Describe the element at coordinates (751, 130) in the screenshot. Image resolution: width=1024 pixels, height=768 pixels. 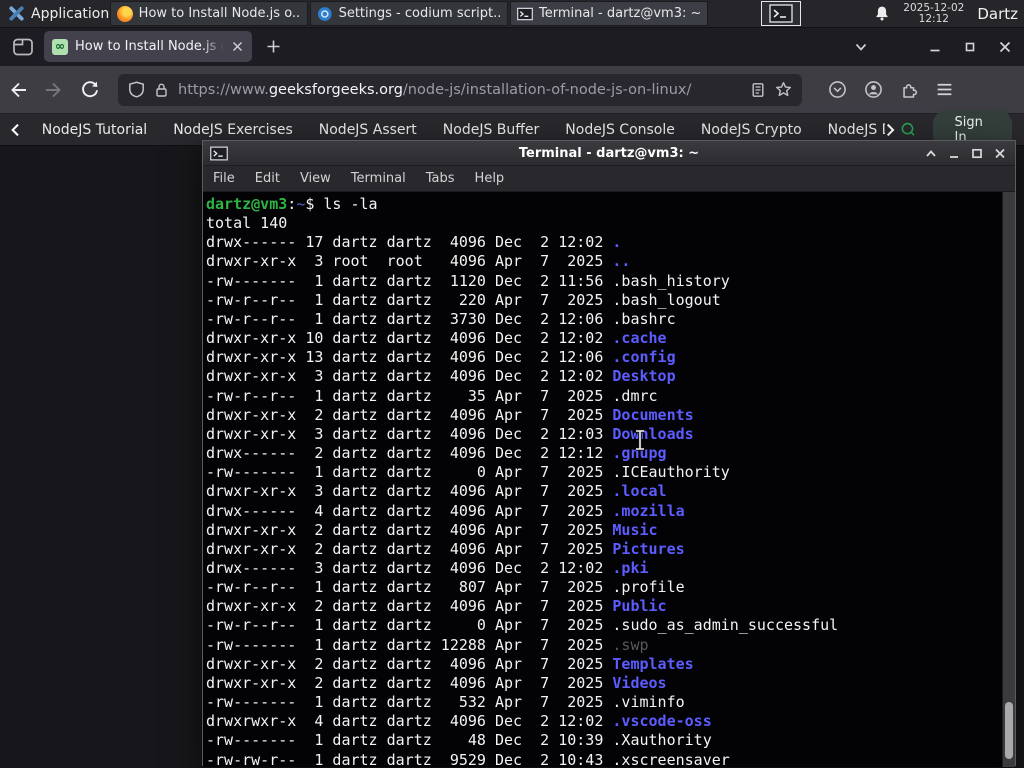
I see `nav-item: NodeJS Crypto` at that location.